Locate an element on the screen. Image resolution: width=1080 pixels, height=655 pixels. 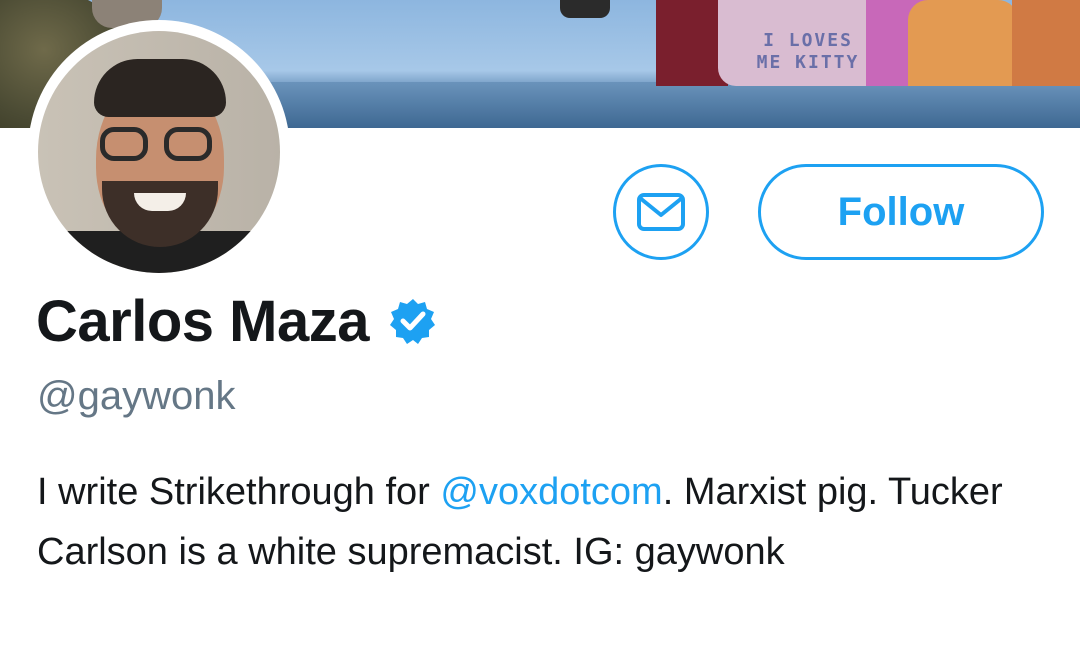
envelope-icon is located at coordinates (661, 212).